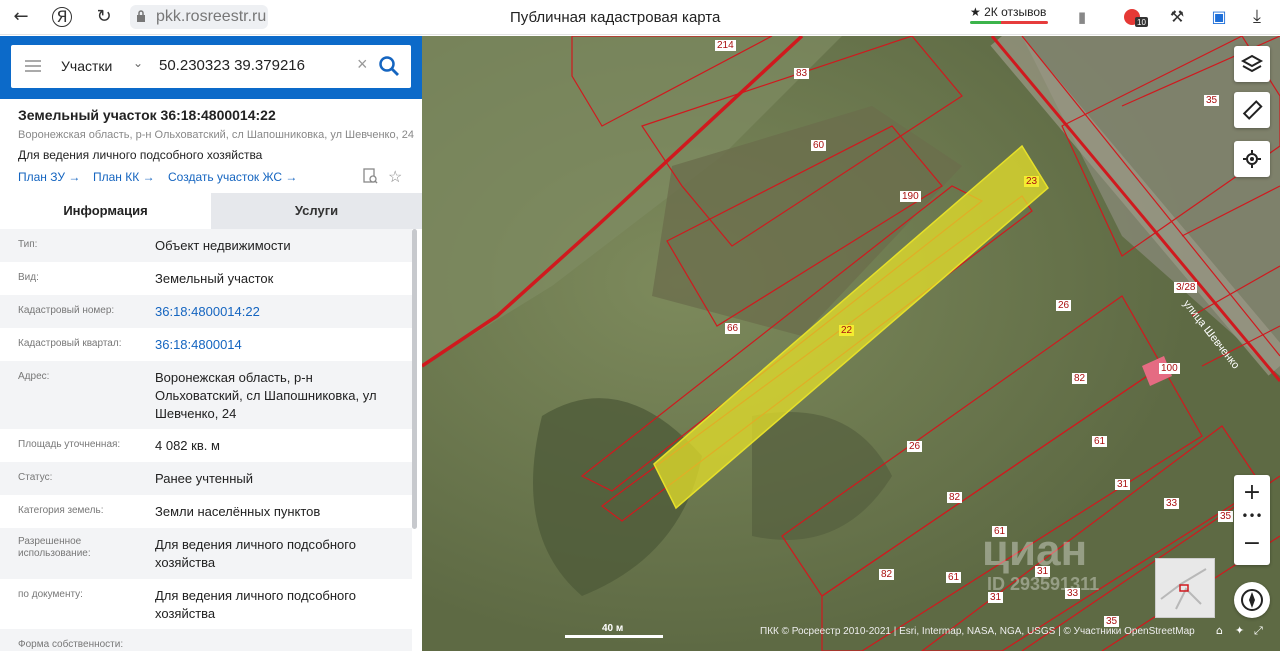 Image resolution: width=1280 pixels, height=651 pixels. Describe the element at coordinates (395, 177) in the screenshot. I see `favorite-star-icon: ☆` at that location.